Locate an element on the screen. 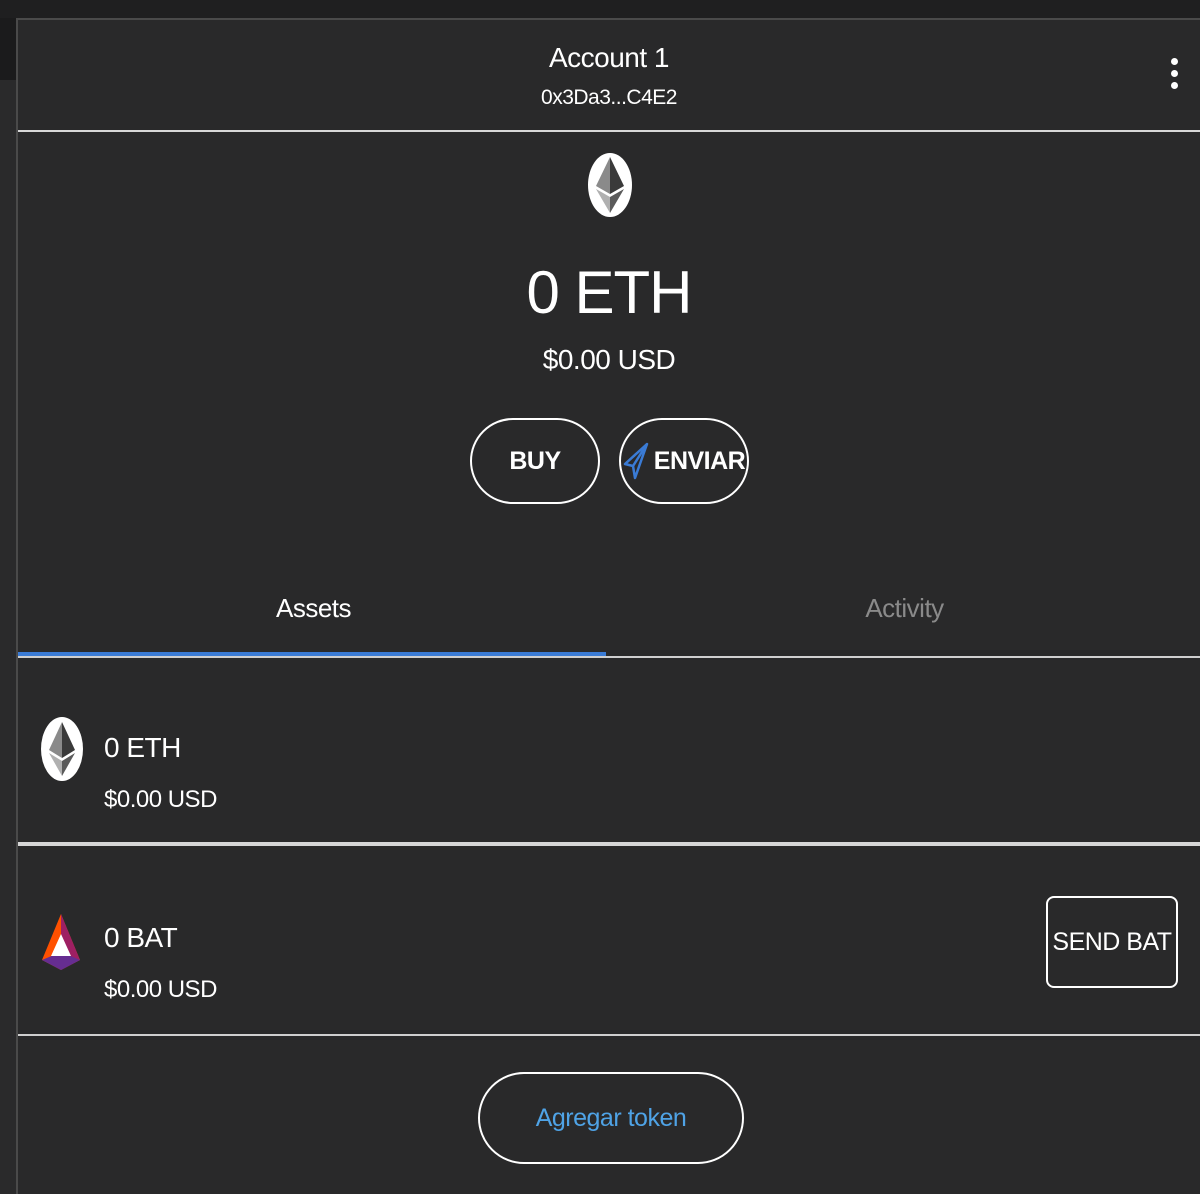 The width and height of the screenshot is (1200, 1194). buy-button-label: BUY is located at coordinates (535, 460).